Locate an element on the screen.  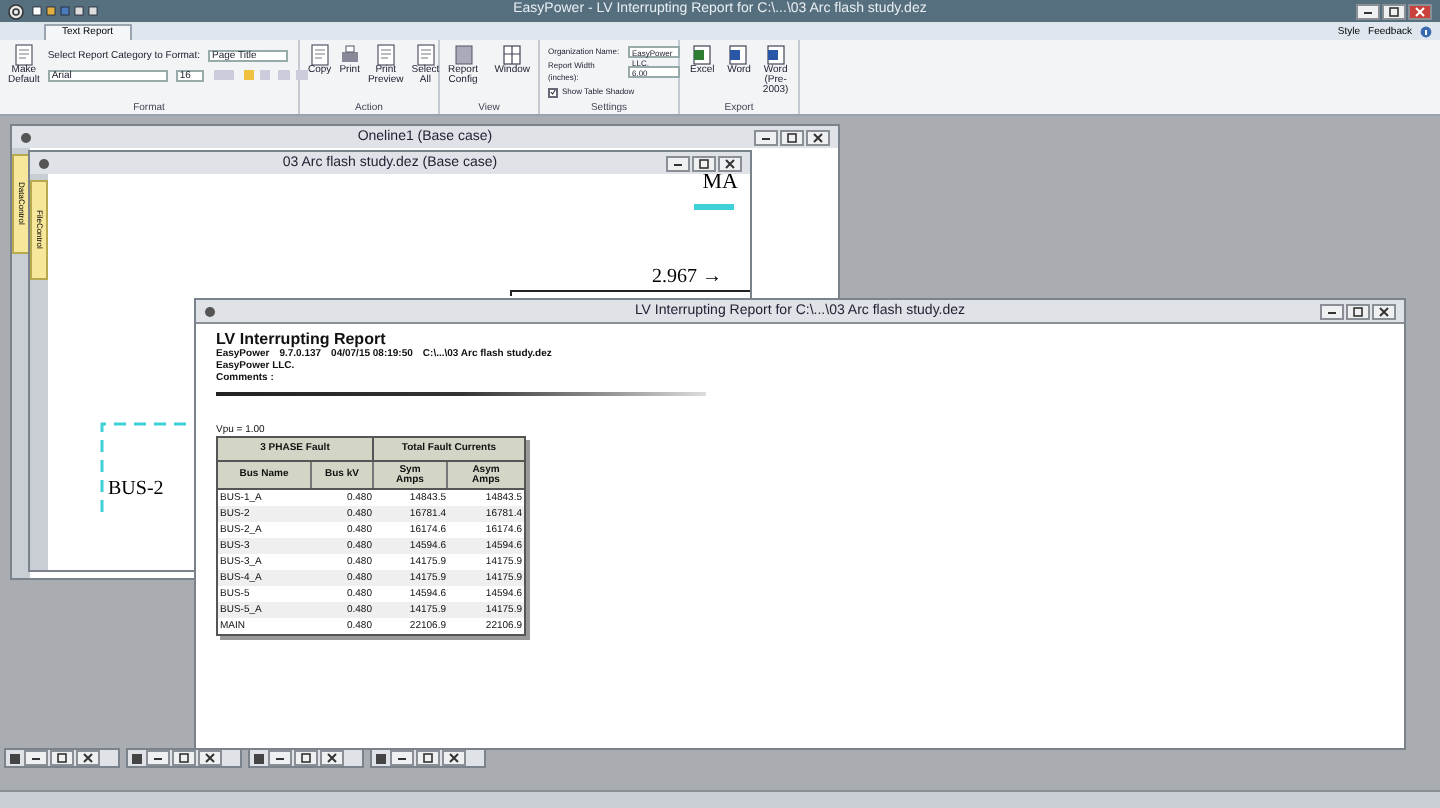
report-heading: LV Interrupting Report is located at coordinates (301, 339).